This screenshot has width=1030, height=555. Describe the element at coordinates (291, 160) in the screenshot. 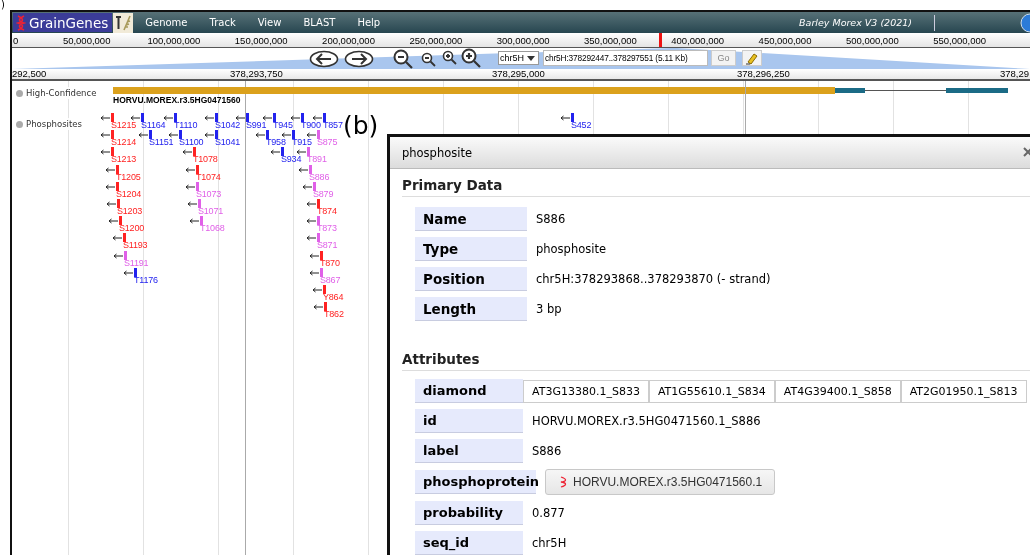

I see `site-label: S934` at that location.